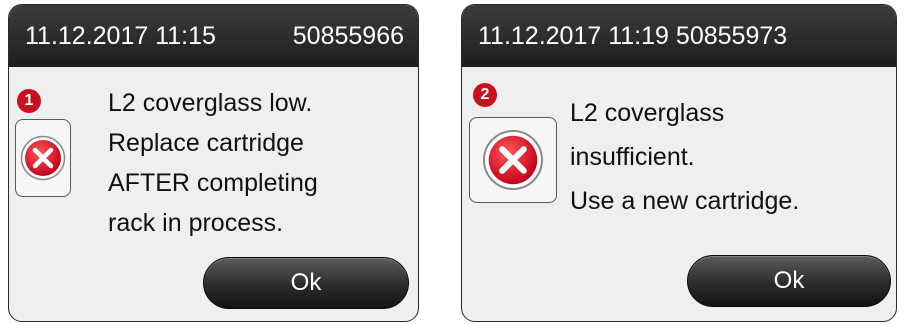 This screenshot has height=325, width=905. I want to click on dialog-code: 50855966, so click(348, 35).